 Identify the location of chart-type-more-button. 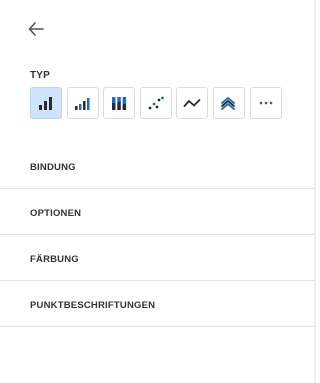
(265, 103).